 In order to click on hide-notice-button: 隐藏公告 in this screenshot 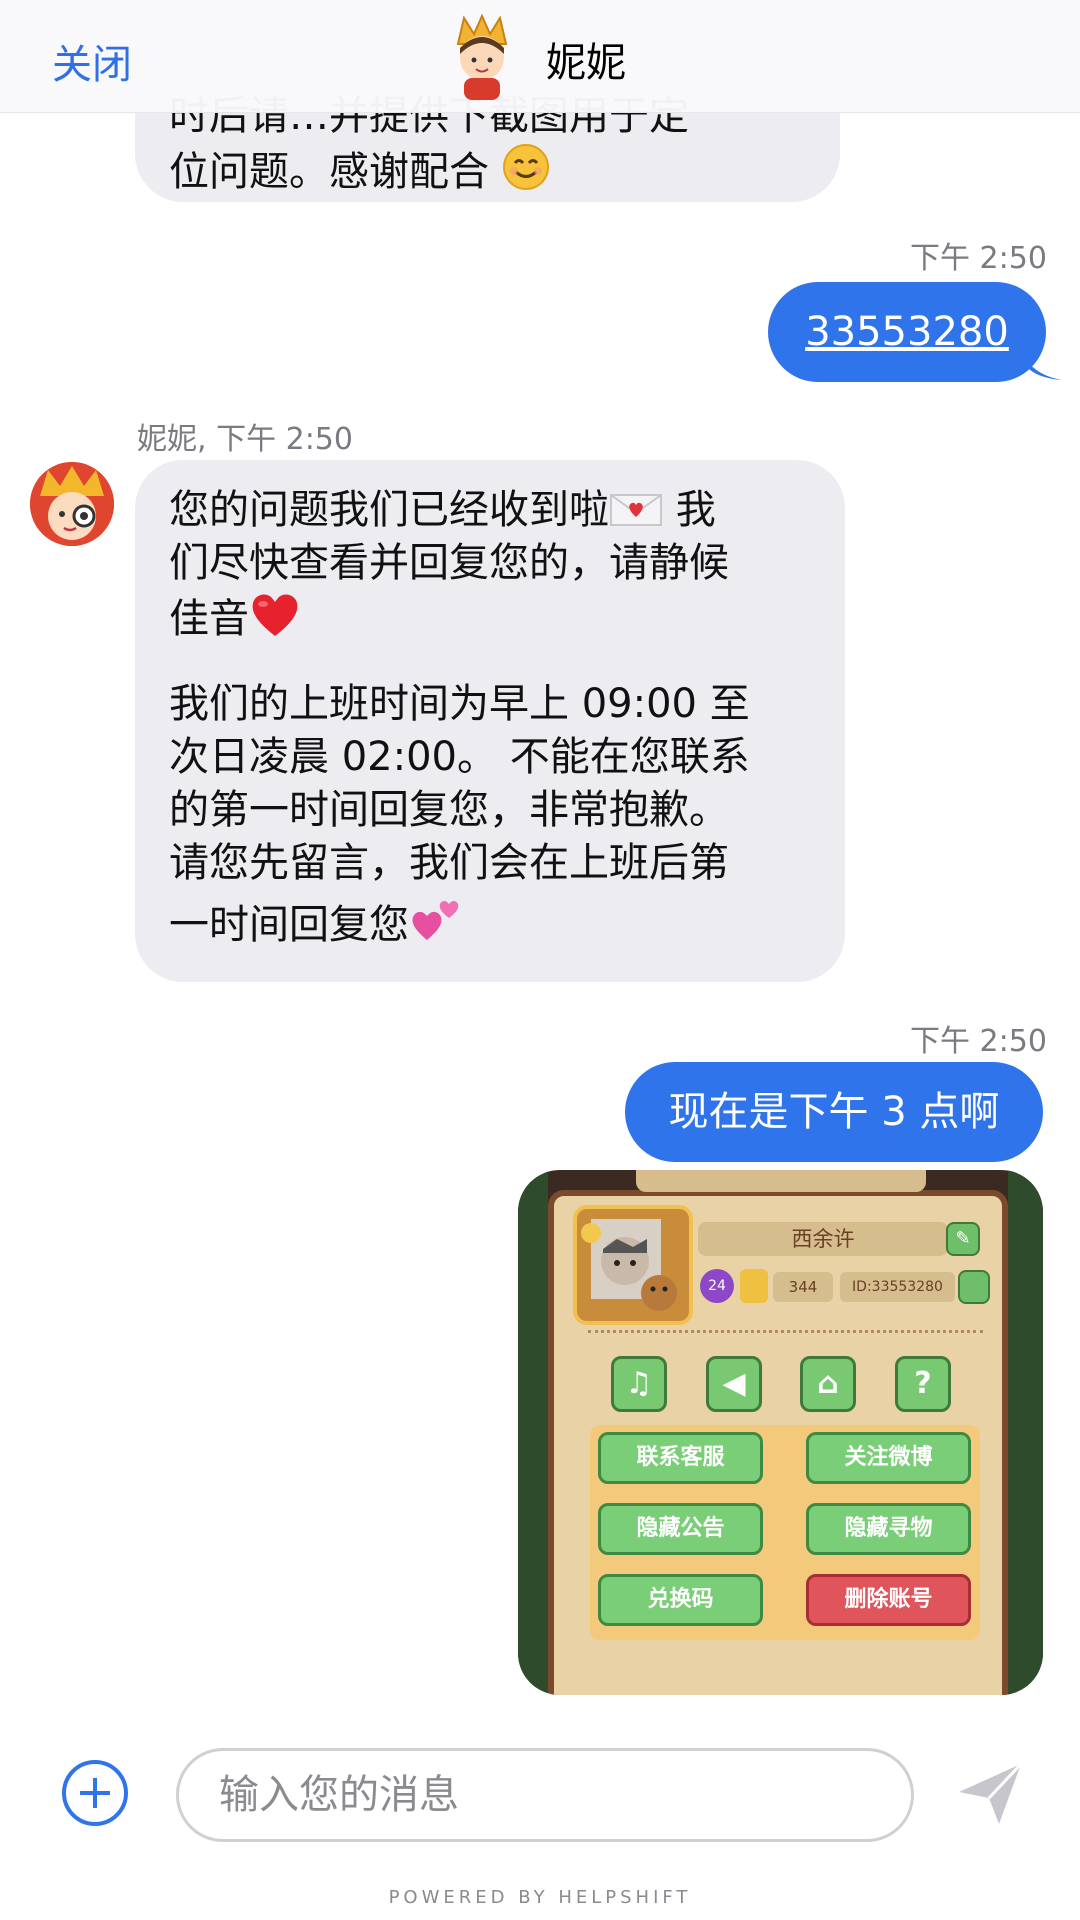, I will do `click(680, 1529)`.